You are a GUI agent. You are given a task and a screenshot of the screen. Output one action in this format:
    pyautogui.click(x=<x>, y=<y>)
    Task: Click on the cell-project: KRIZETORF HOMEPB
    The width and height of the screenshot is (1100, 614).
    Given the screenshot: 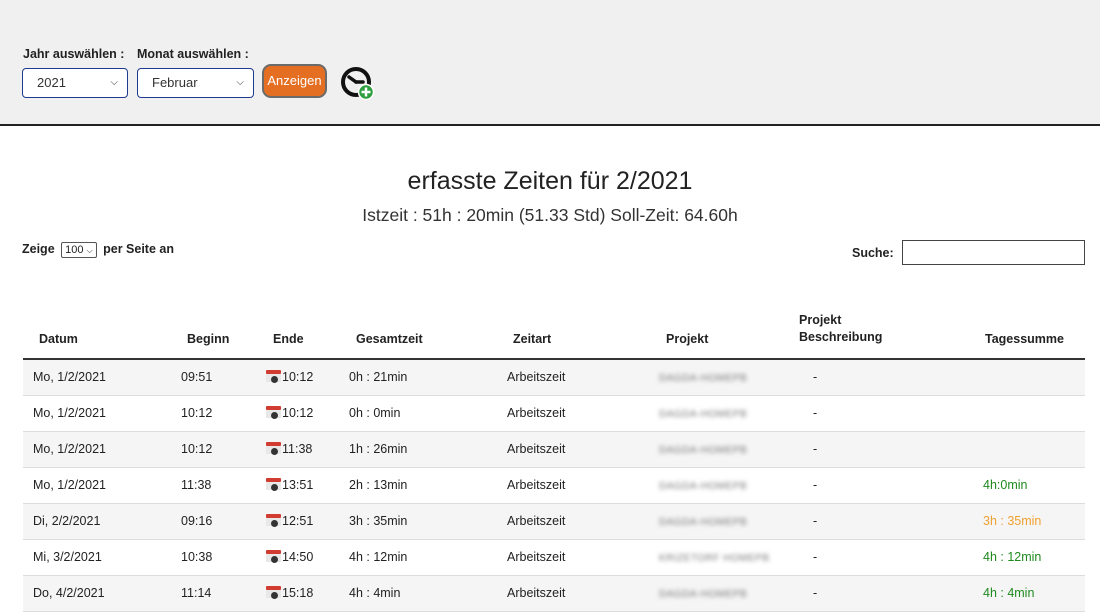 What is the action you would take?
    pyautogui.click(x=714, y=558)
    